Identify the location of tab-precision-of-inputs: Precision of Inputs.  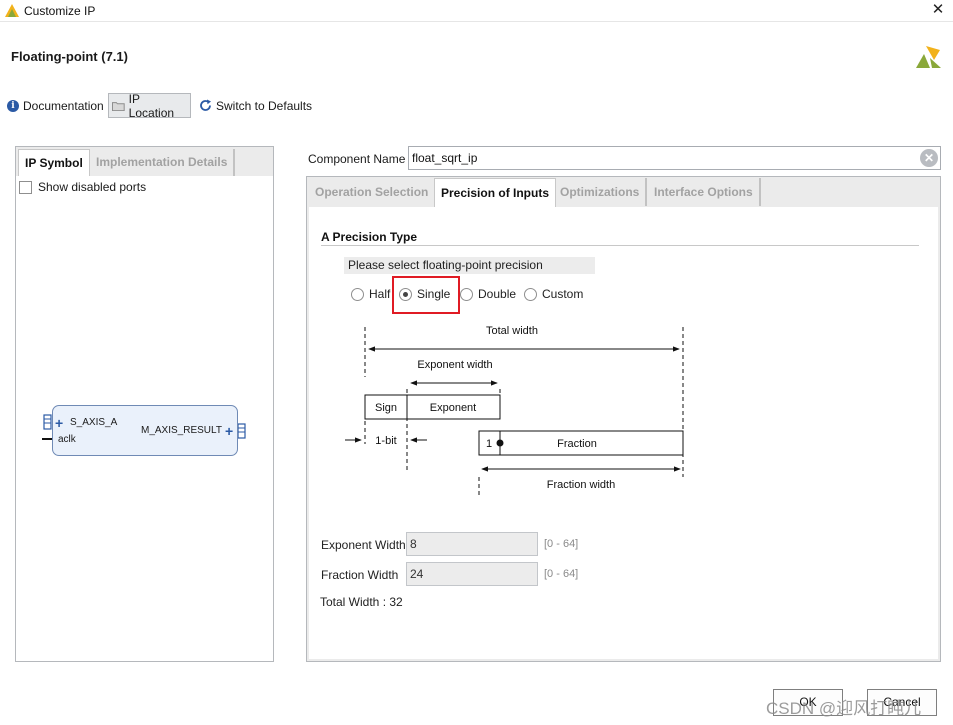
(495, 193).